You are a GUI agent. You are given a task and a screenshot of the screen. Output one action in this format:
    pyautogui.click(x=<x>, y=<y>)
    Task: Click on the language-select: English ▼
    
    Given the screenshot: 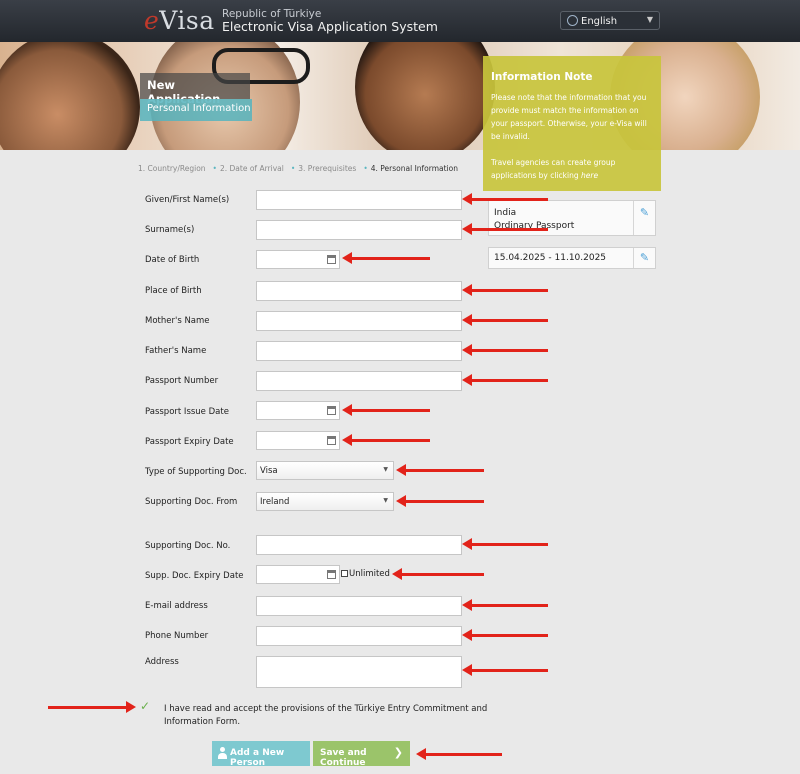 What is the action you would take?
    pyautogui.click(x=610, y=20)
    